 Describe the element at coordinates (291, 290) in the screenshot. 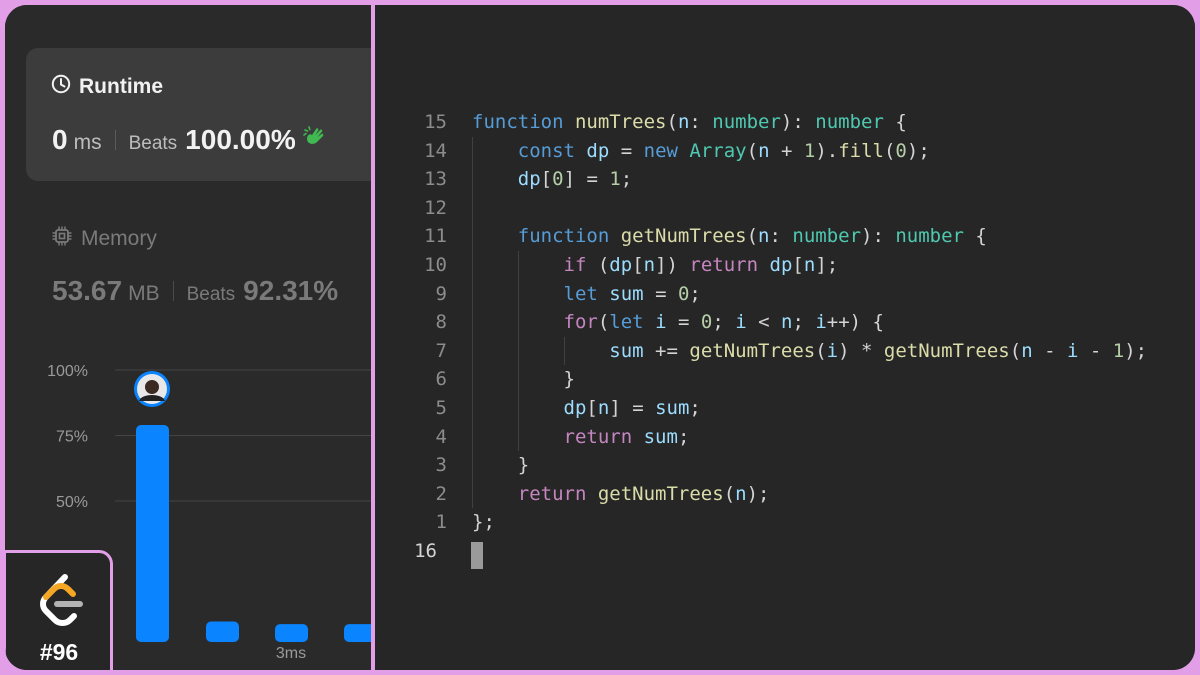

I see `memory-beats-value: 92.31%` at that location.